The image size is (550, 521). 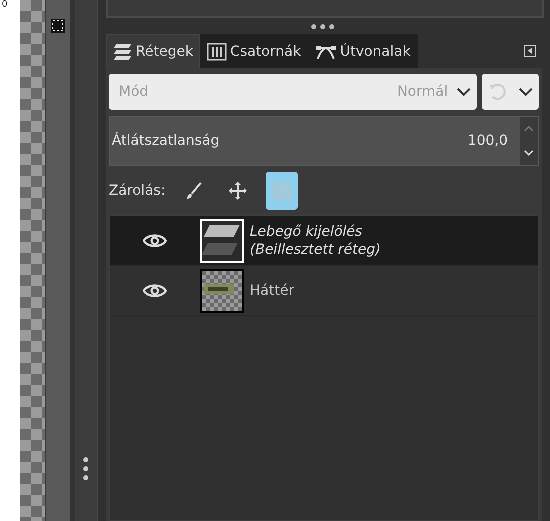 I want to click on lock-toggle, so click(x=282, y=191).